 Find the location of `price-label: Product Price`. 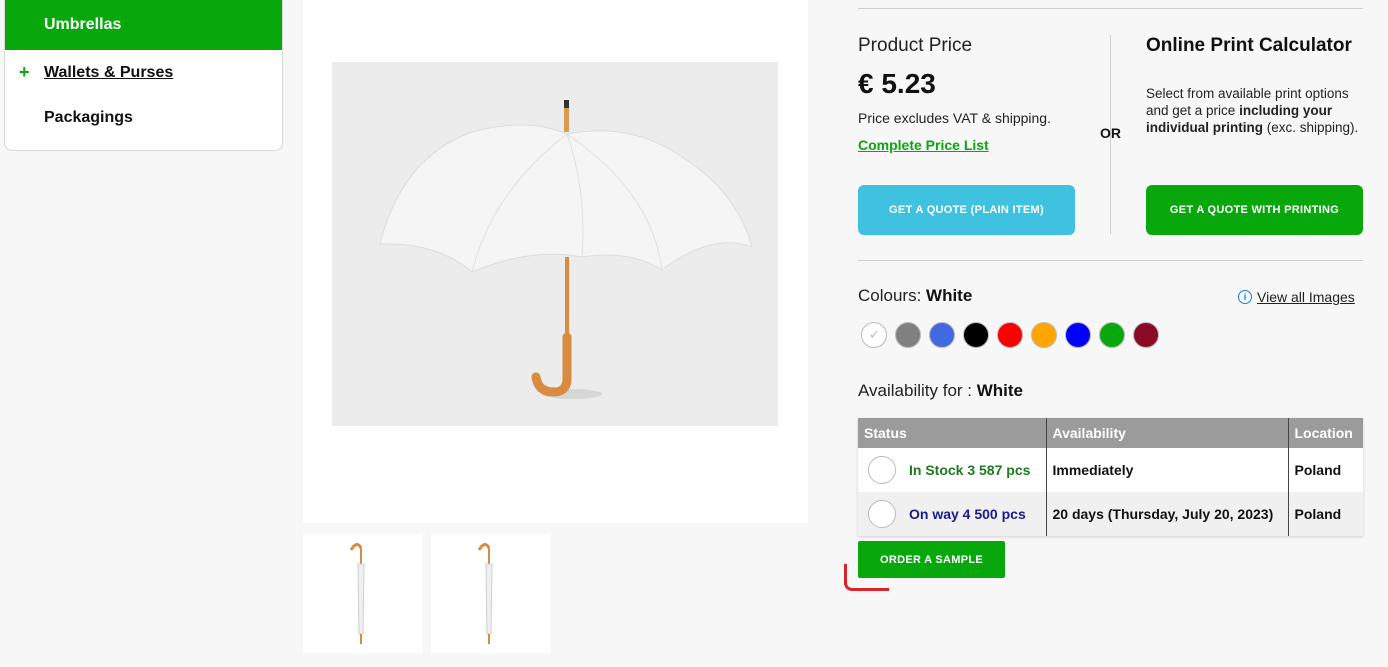

price-label: Product Price is located at coordinates (915, 45).